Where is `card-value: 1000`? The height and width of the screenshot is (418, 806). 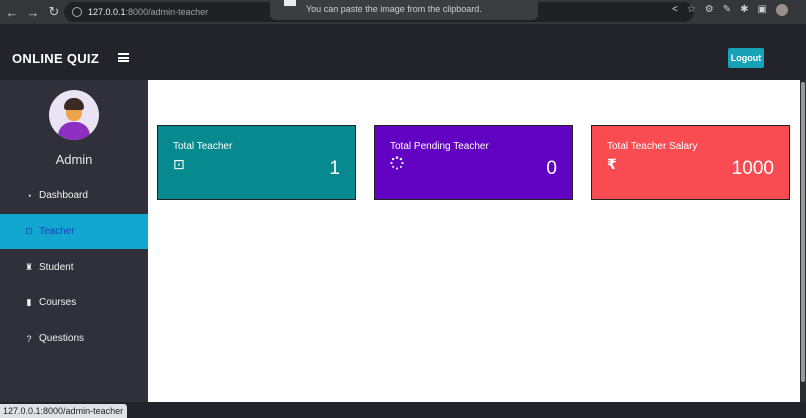 card-value: 1000 is located at coordinates (752, 168).